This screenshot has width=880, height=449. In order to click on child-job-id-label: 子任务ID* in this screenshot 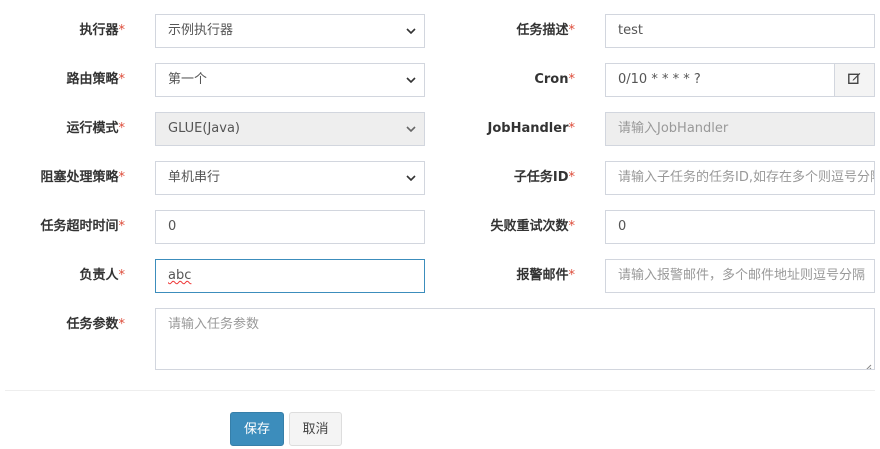, I will do `click(544, 177)`.